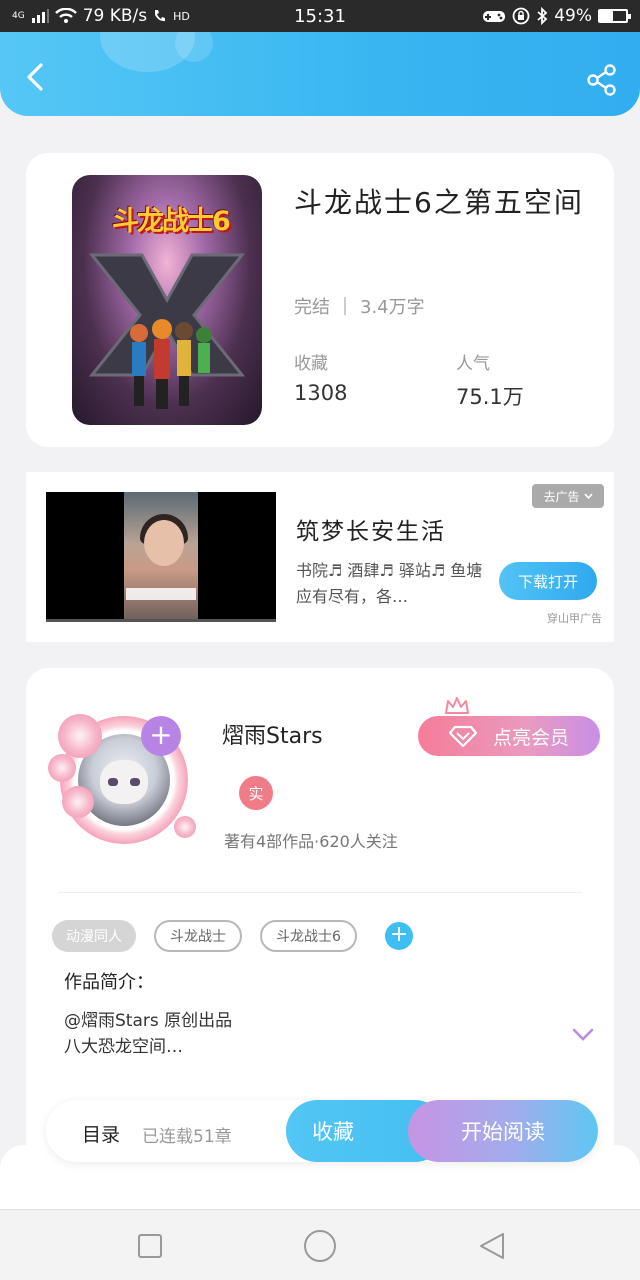  I want to click on book-cover: 斗龙战士6, so click(167, 300).